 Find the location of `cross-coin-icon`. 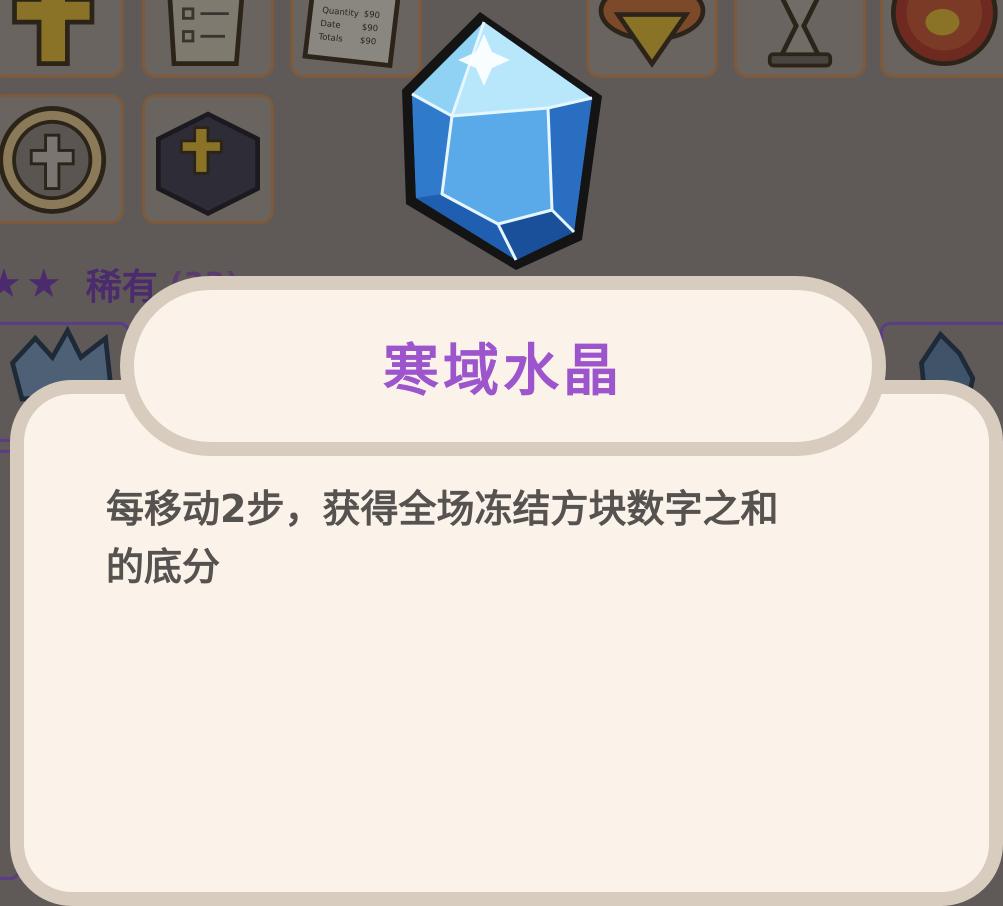

cross-coin-icon is located at coordinates (53, 160).